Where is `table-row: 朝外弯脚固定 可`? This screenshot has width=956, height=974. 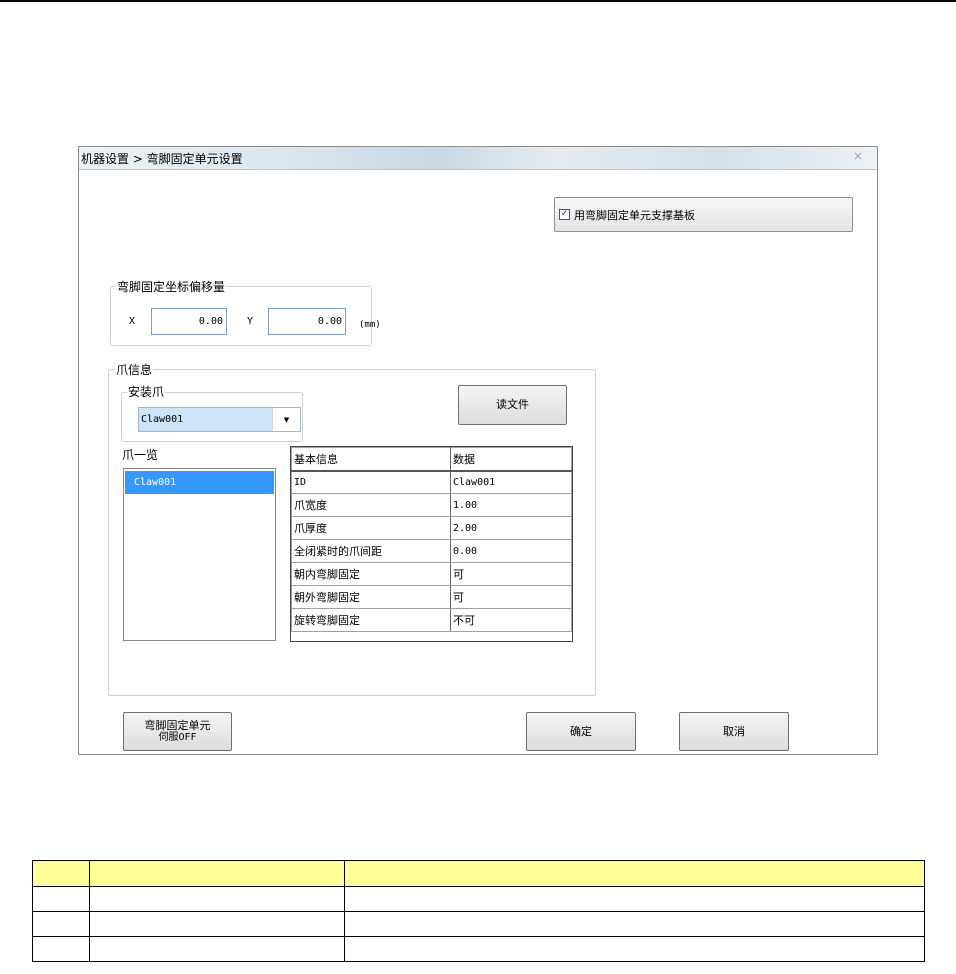
table-row: 朝外弯脚固定 可 is located at coordinates (431, 597).